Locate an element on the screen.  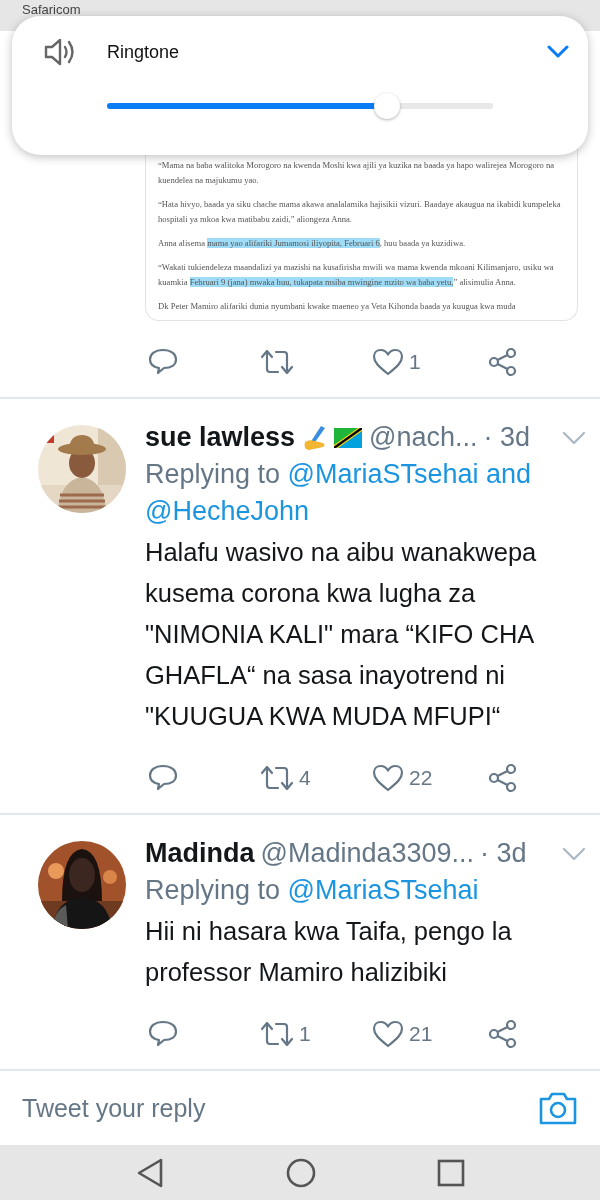
tweet-text: Hii ni hasara kwa Taifa, pengo la professor Mamiro halizibiki is located at coordinates (329, 952).